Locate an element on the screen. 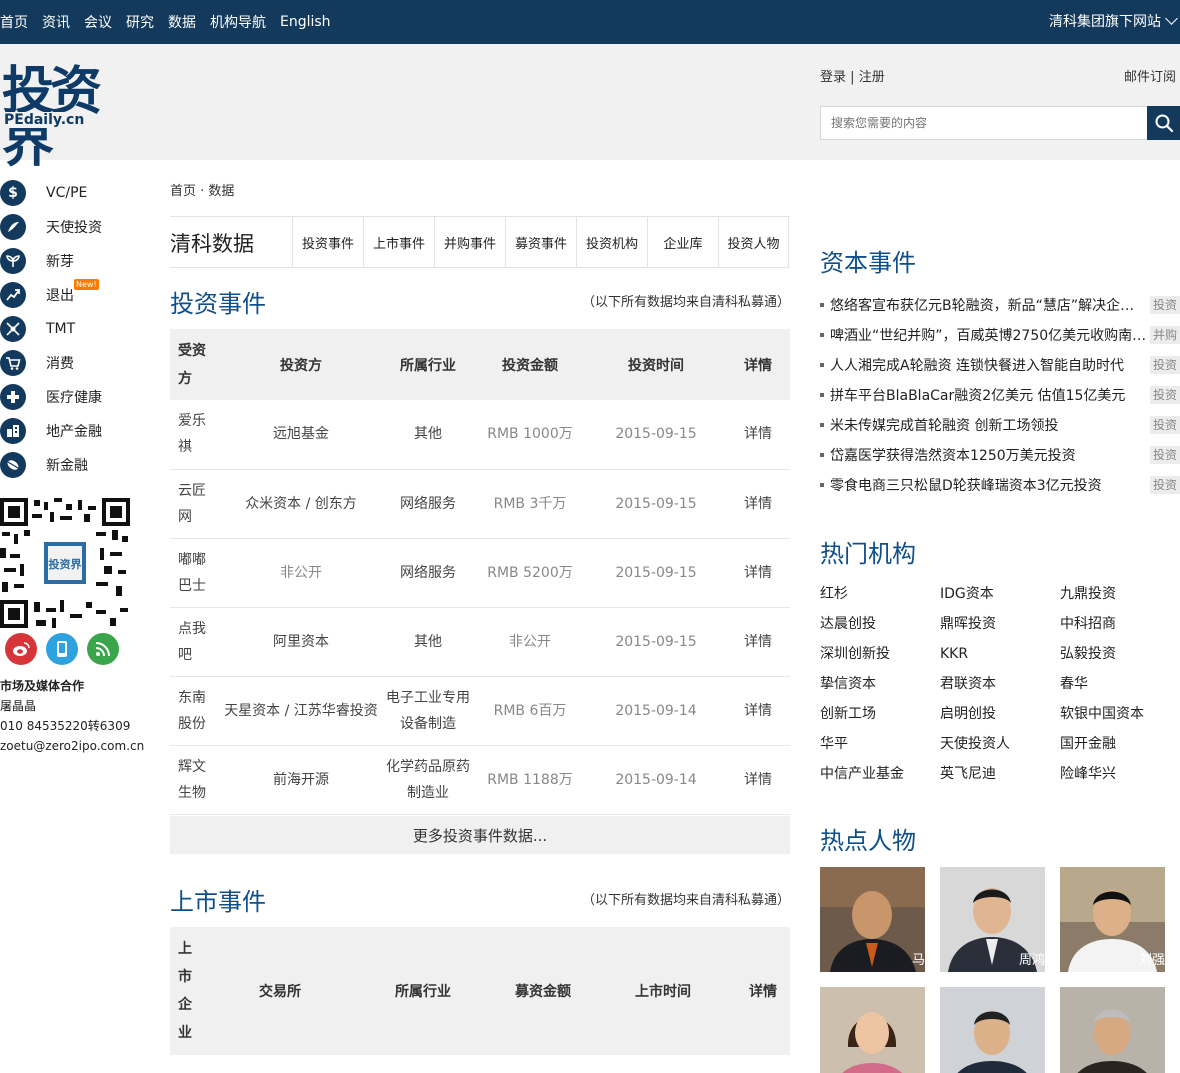  list-item: 悠络客宣布获亿元B轮融资，新品“慧店”解决企业痛点 投资 is located at coordinates (1000, 305).